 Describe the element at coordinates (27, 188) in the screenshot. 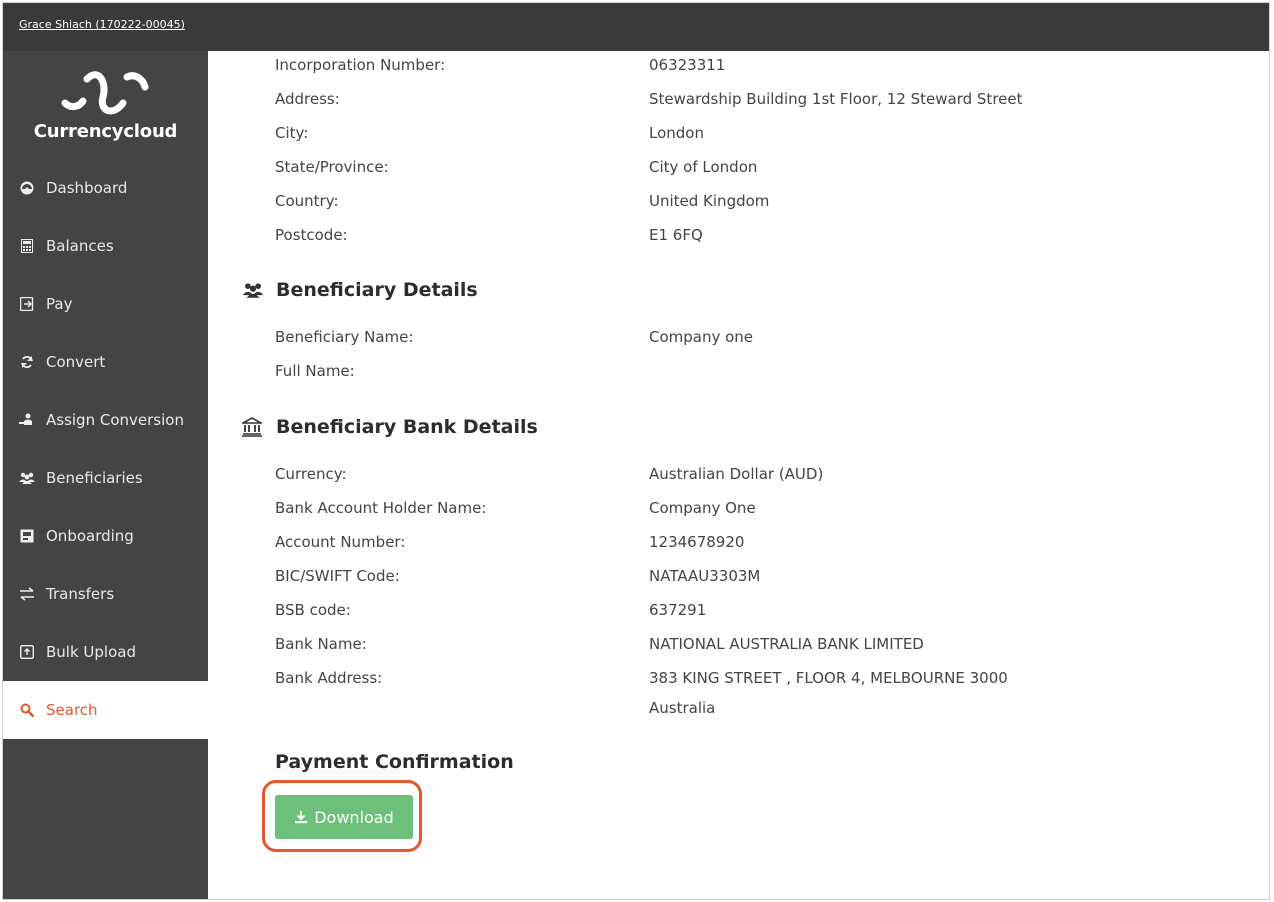

I see `dashboard-icon` at that location.